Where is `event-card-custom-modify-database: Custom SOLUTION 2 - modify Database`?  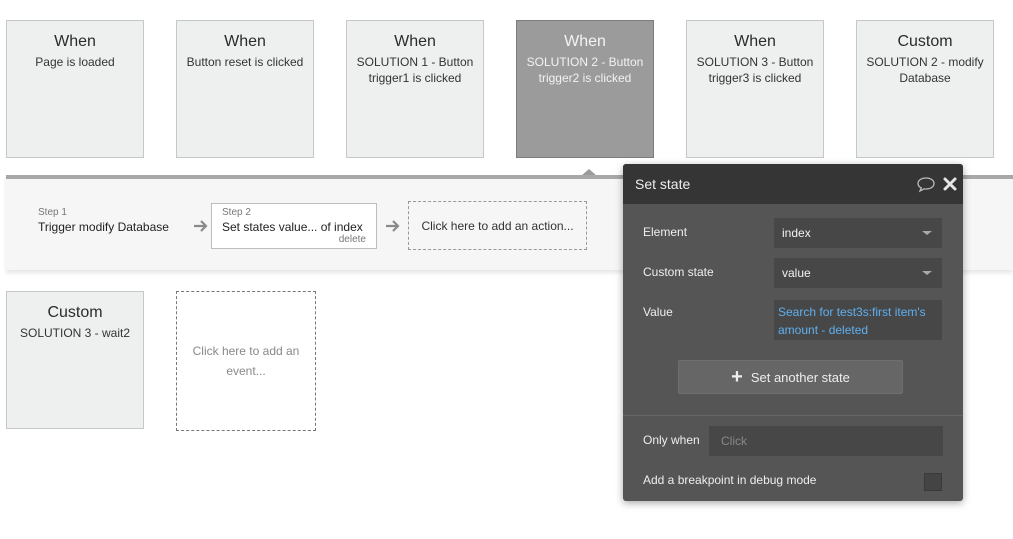 event-card-custom-modify-database: Custom SOLUTION 2 - modify Database is located at coordinates (925, 89).